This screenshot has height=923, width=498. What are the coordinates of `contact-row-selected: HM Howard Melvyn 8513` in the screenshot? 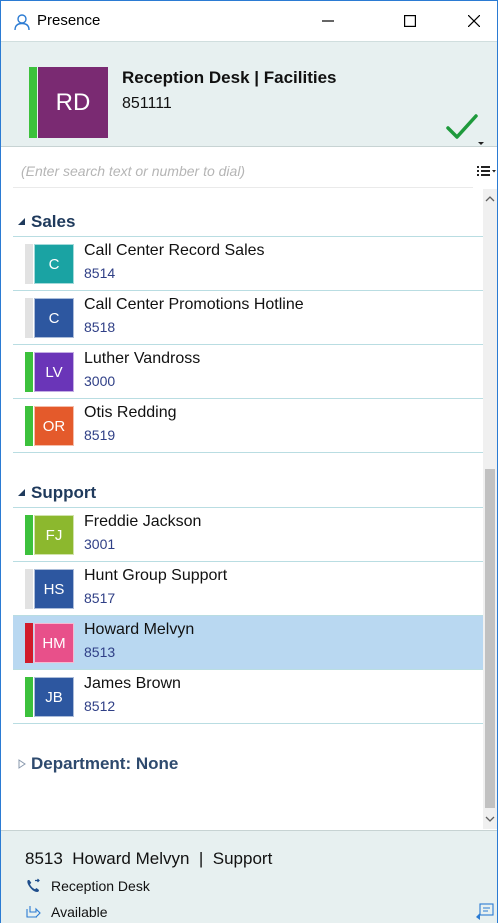 It's located at (248, 643).